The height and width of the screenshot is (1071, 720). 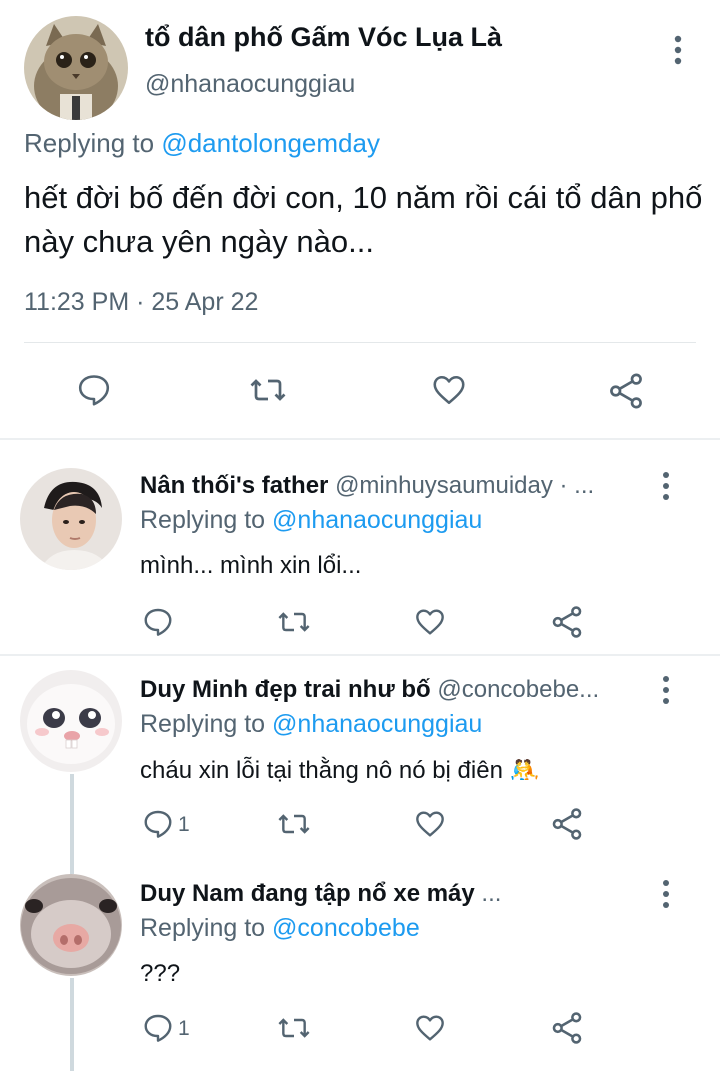 I want to click on display-name: tổ dân phố Gấm Vóc Lụa Là, so click(x=323, y=37).